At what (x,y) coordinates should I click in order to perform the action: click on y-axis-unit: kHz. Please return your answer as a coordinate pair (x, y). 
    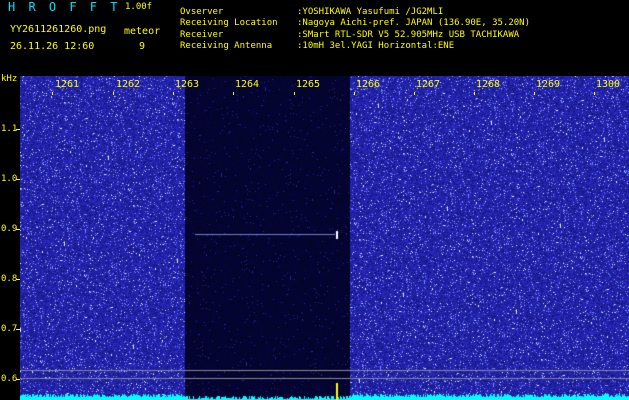
    Looking at the image, I should click on (9, 79).